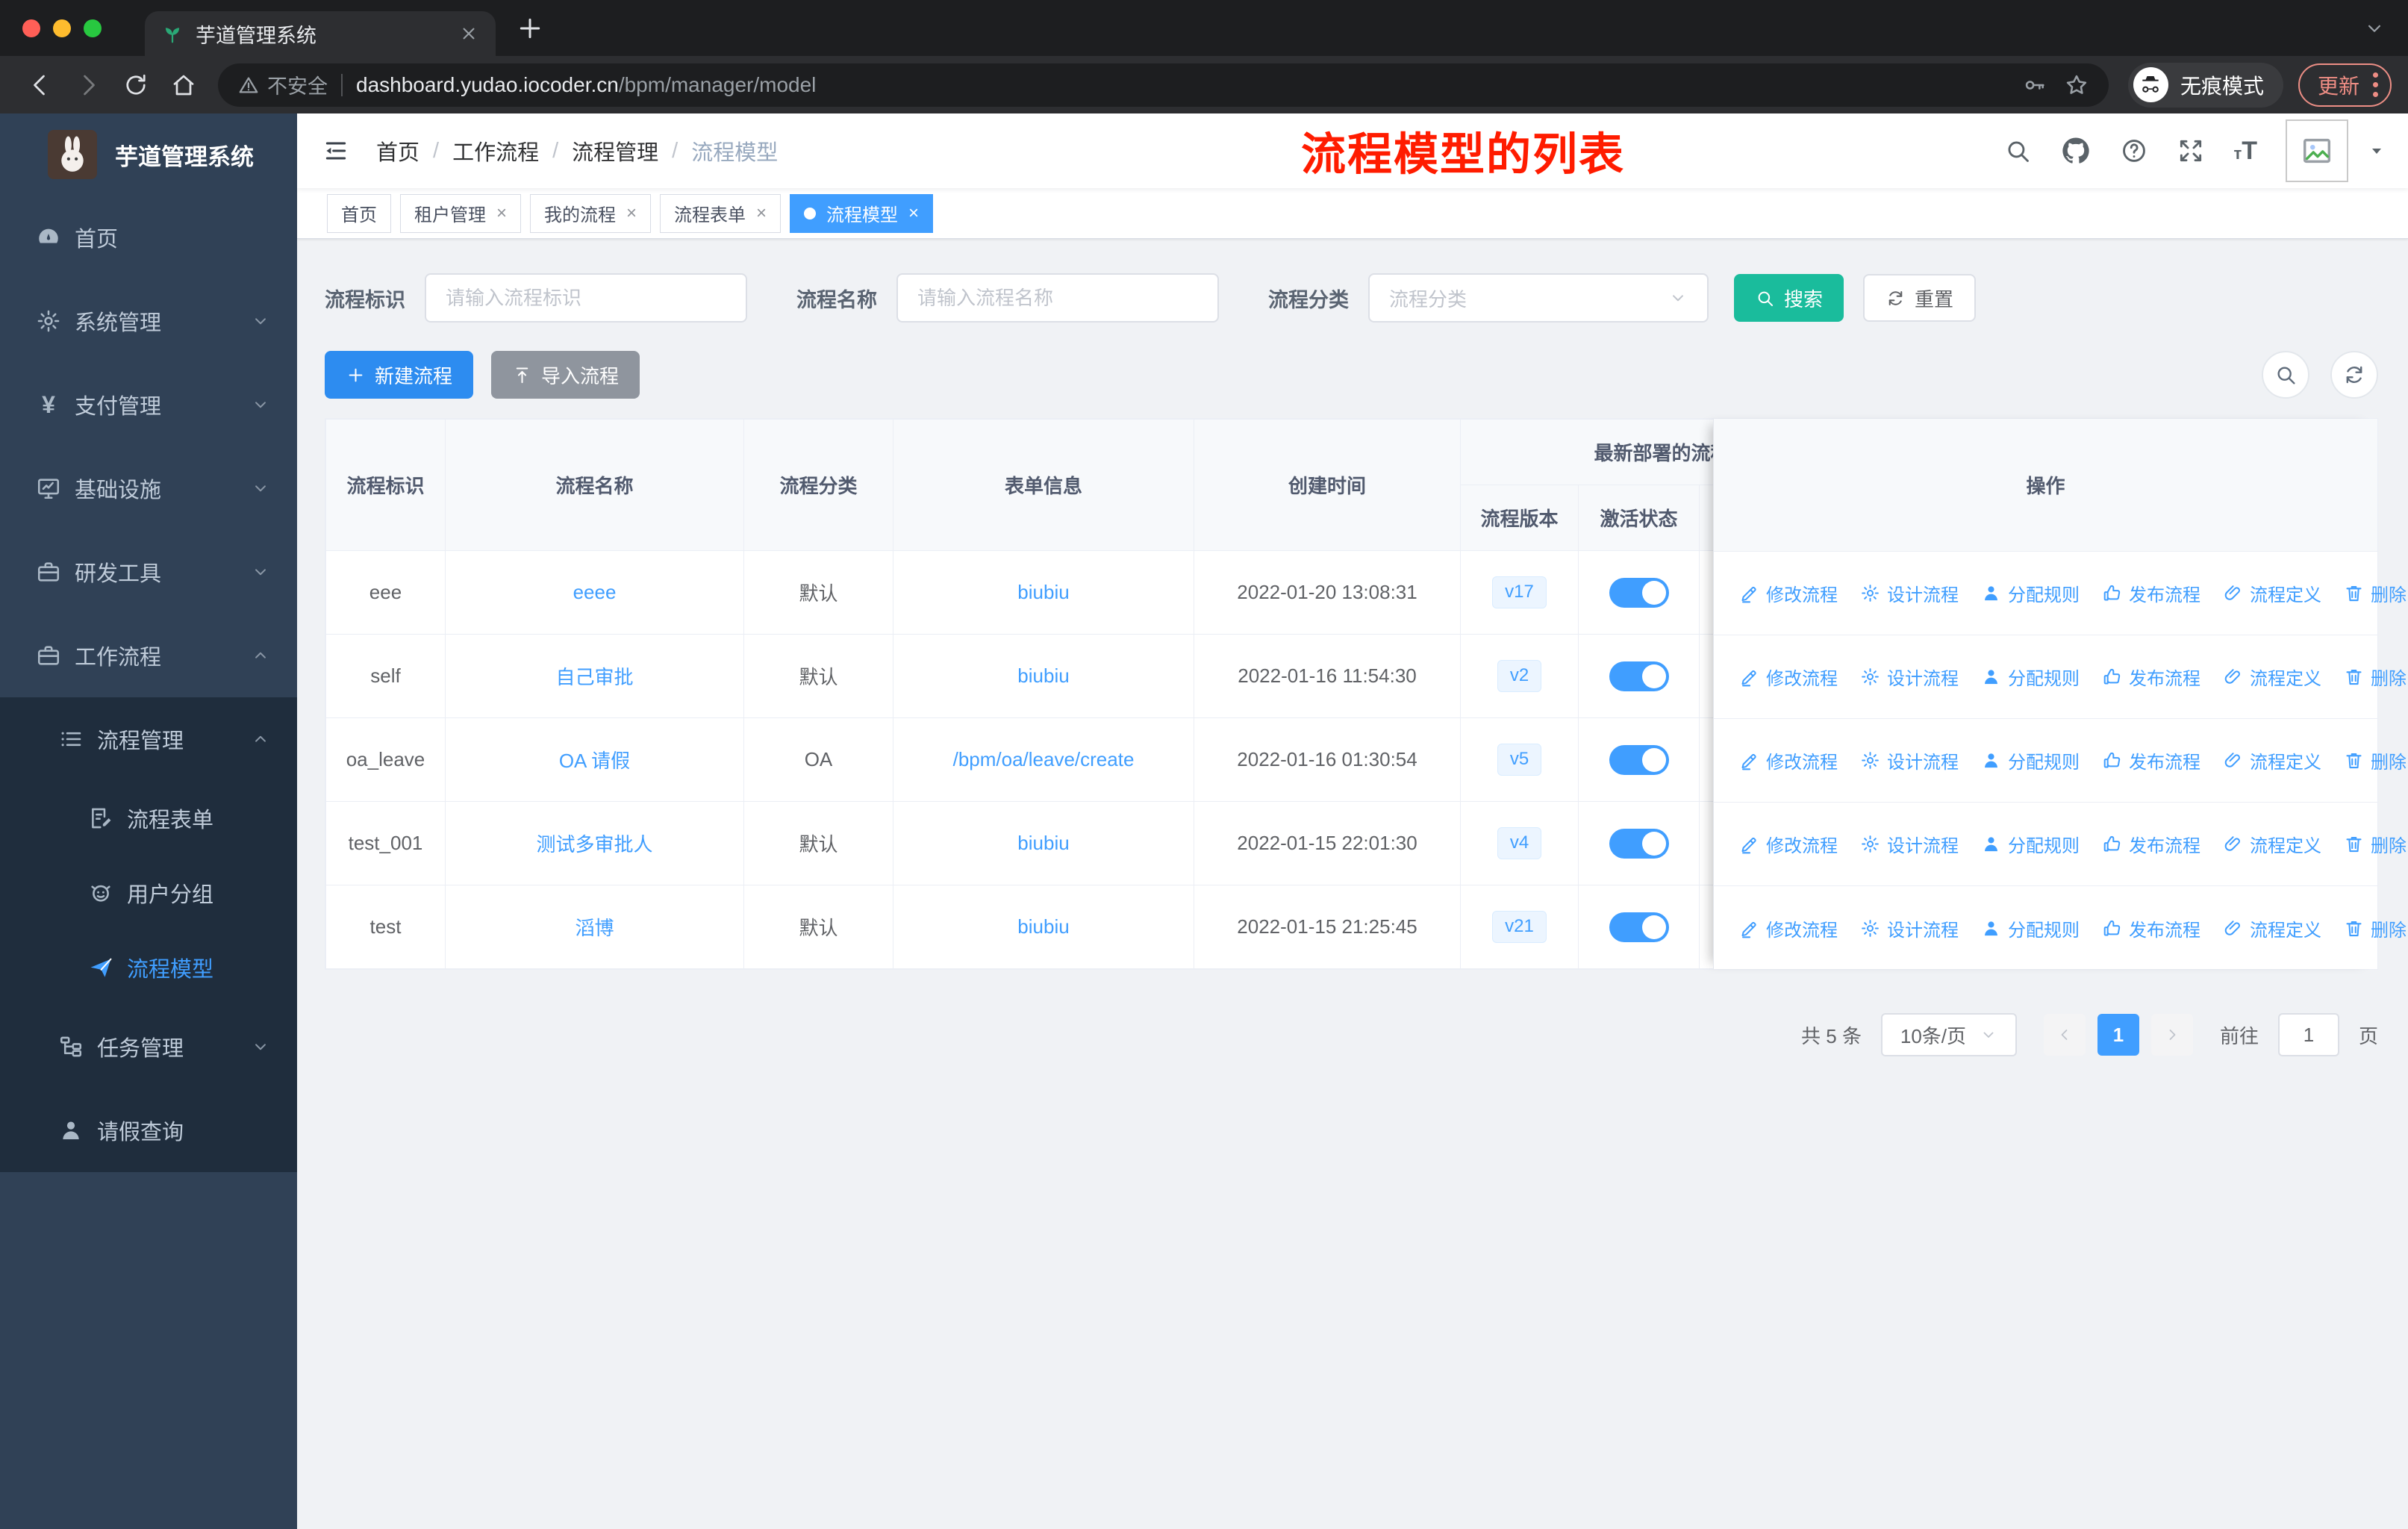  I want to click on cell-process-name-link: 测试多审批人, so click(594, 843).